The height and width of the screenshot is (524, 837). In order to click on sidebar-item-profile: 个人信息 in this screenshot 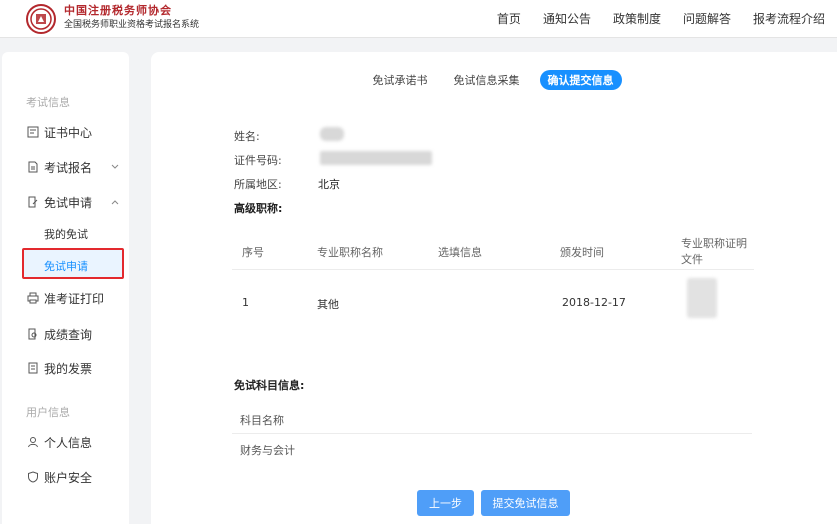, I will do `click(59, 442)`.